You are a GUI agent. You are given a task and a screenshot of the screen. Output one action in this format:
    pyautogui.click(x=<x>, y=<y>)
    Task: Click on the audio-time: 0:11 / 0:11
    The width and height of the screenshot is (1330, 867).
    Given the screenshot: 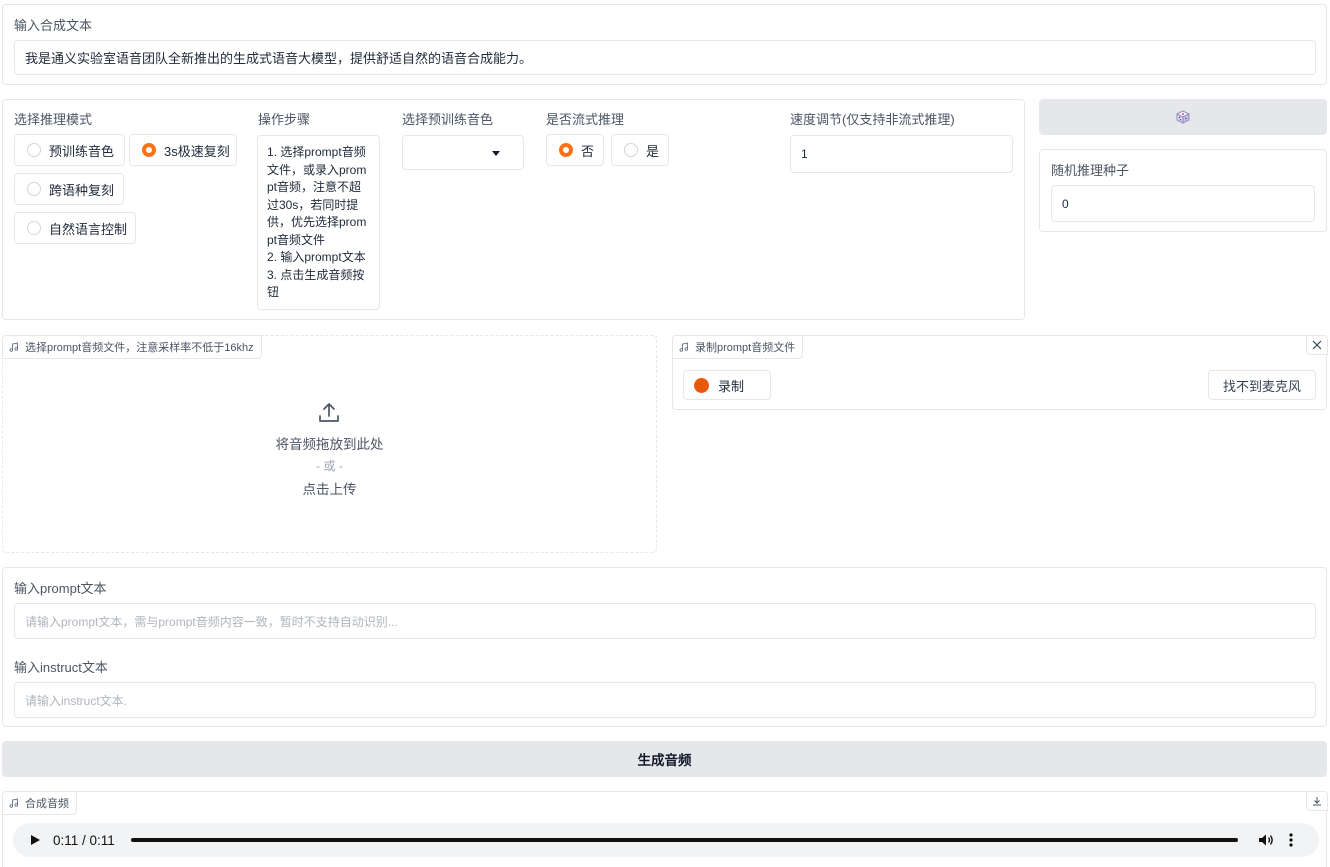 What is the action you would take?
    pyautogui.click(x=84, y=840)
    